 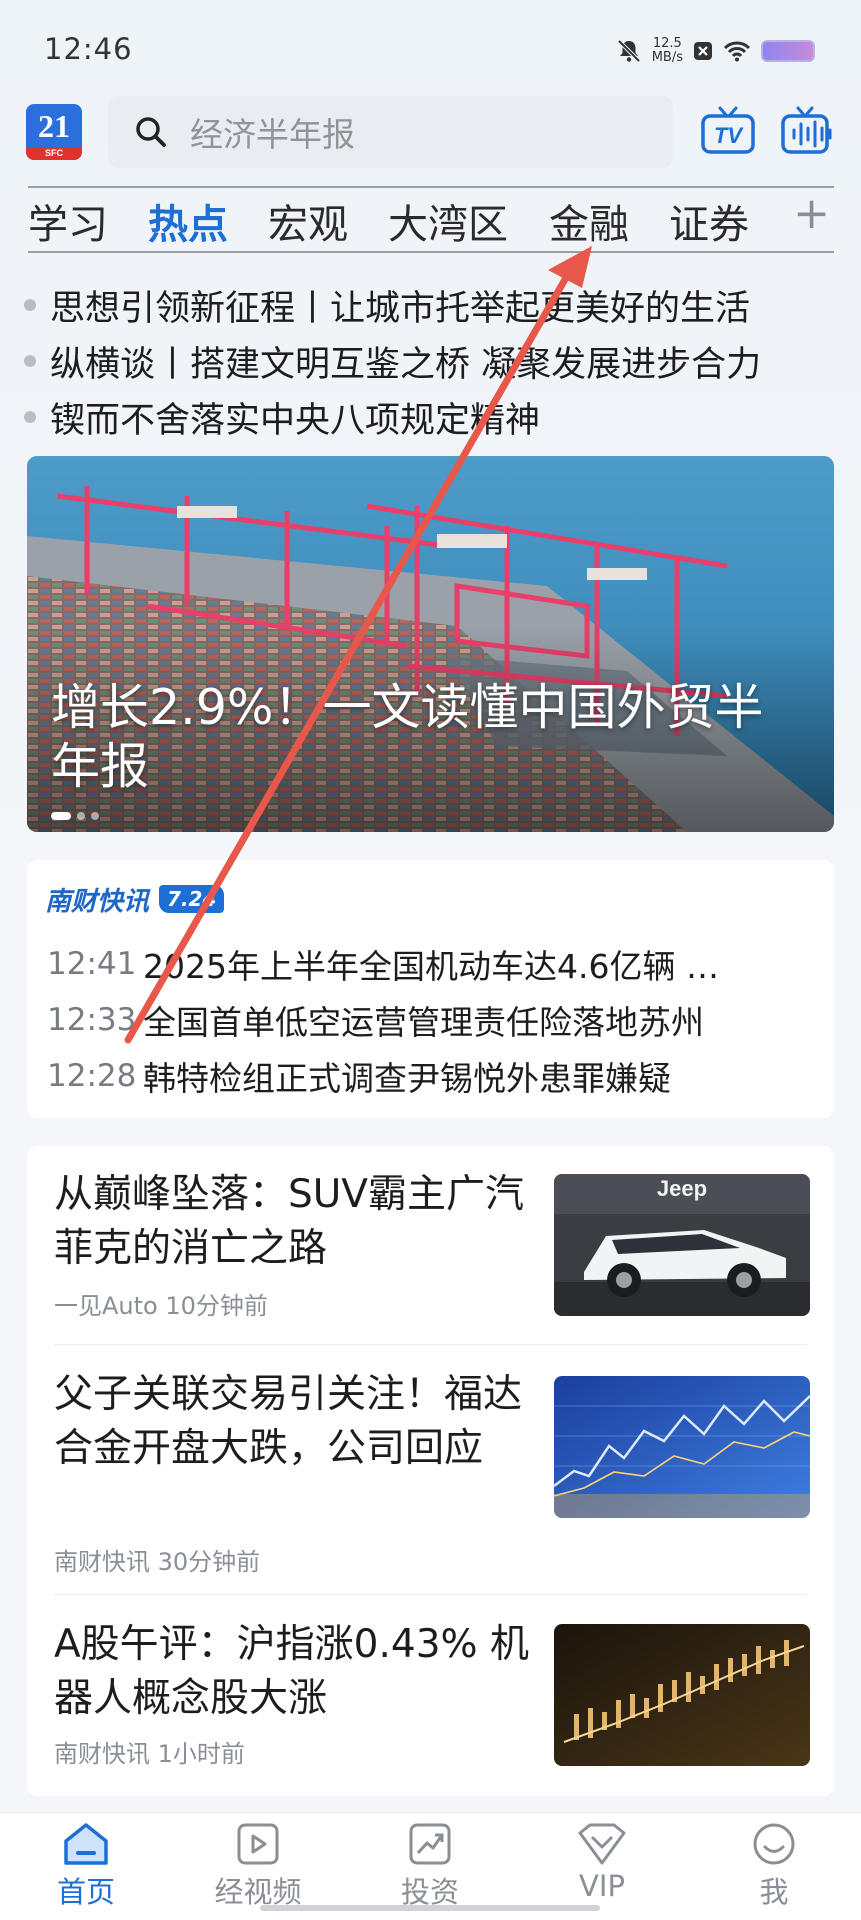 I want to click on nav-vip: VIP, so click(x=602, y=1862).